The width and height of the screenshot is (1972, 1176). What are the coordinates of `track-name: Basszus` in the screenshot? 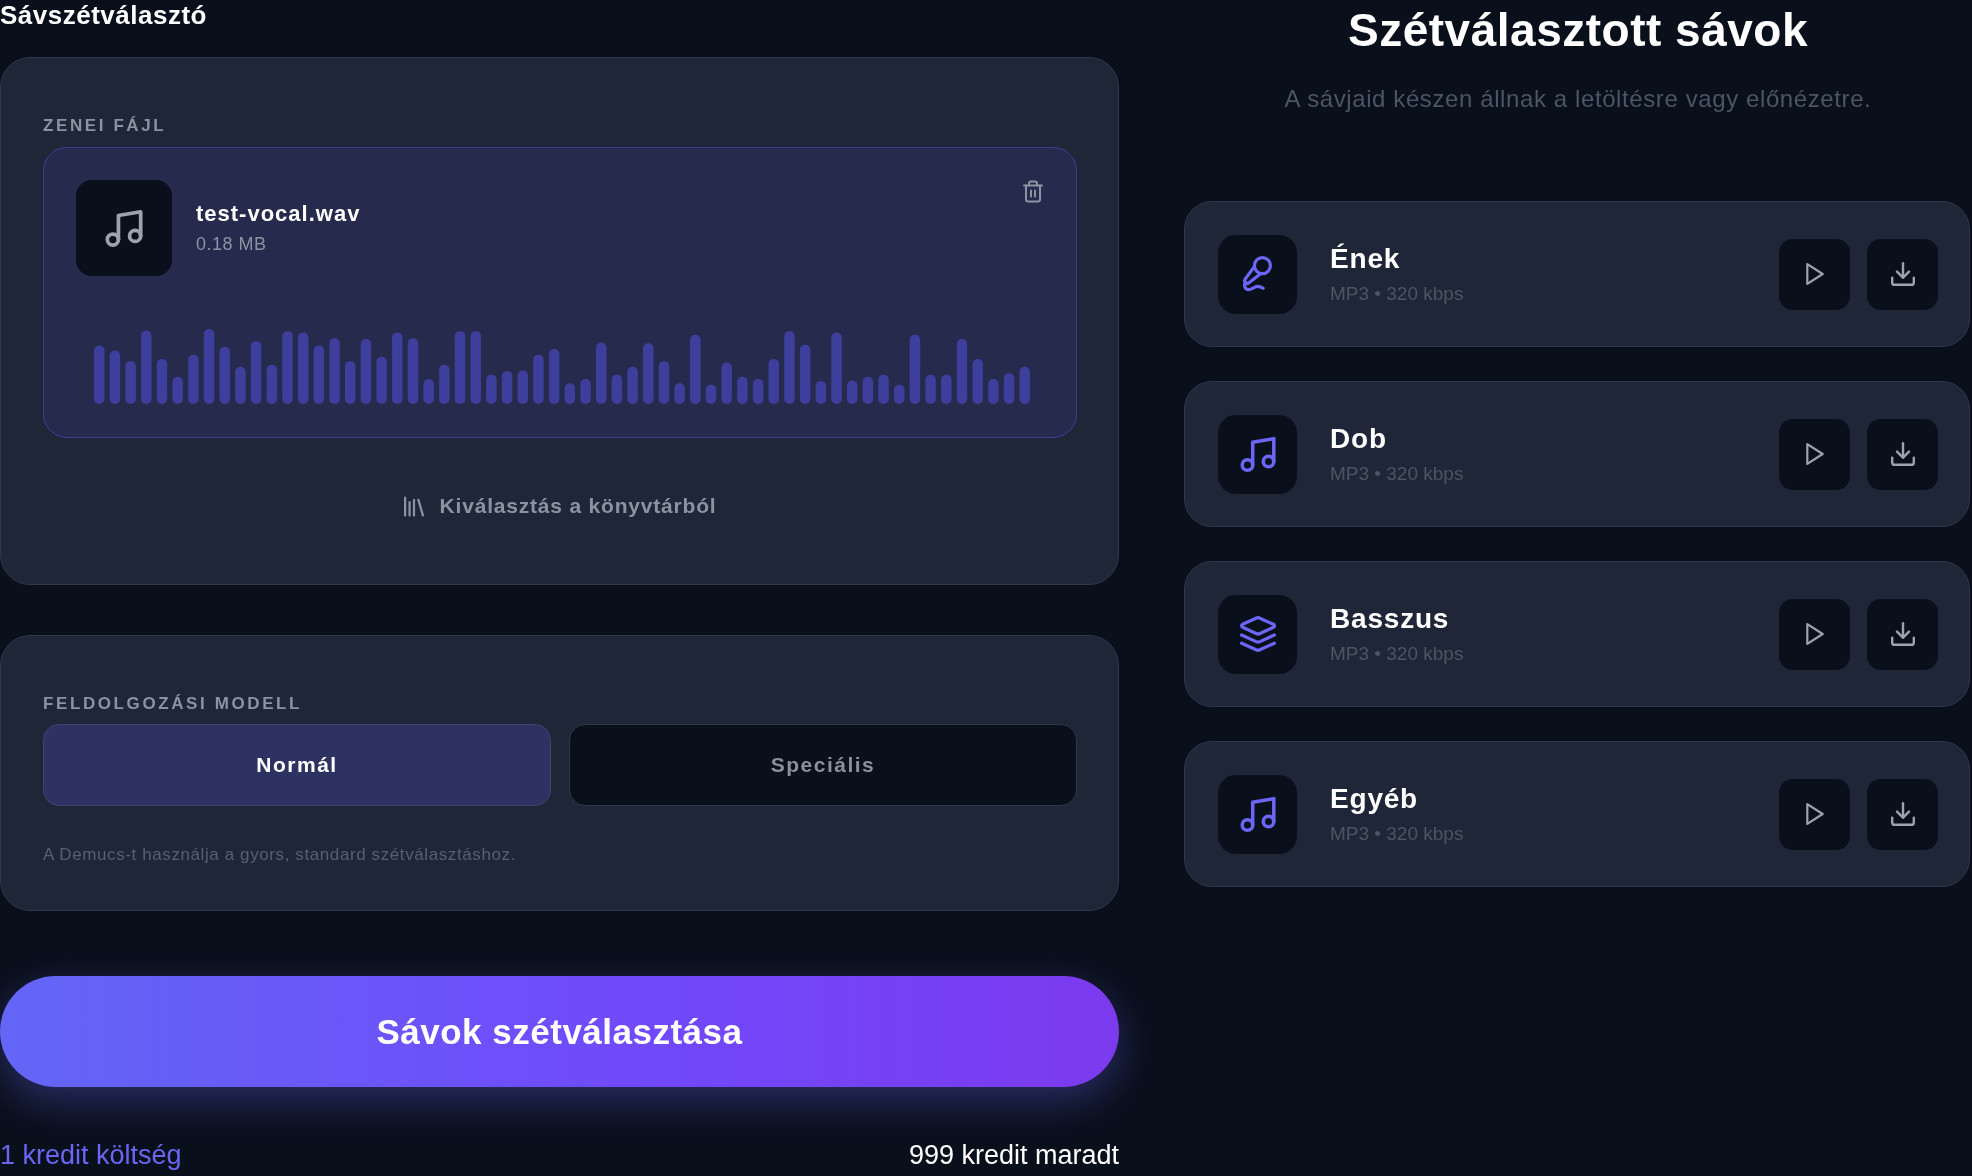 It's located at (1390, 619).